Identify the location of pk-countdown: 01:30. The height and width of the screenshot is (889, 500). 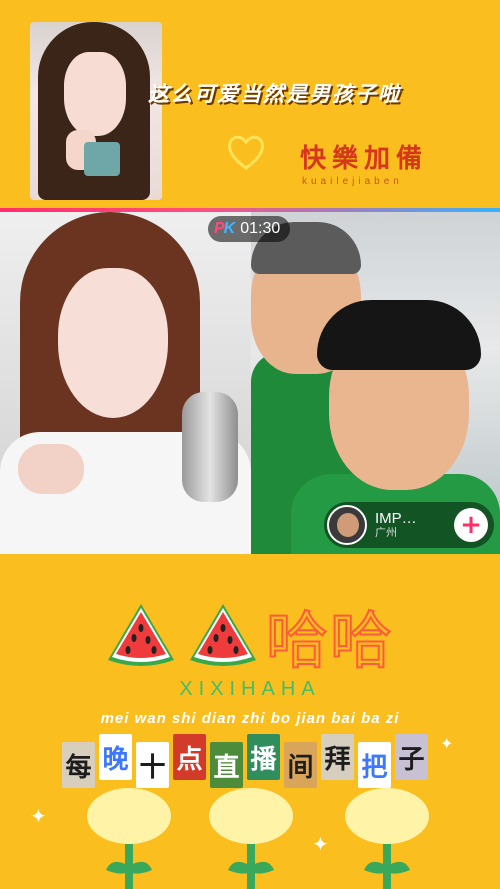
(260, 228).